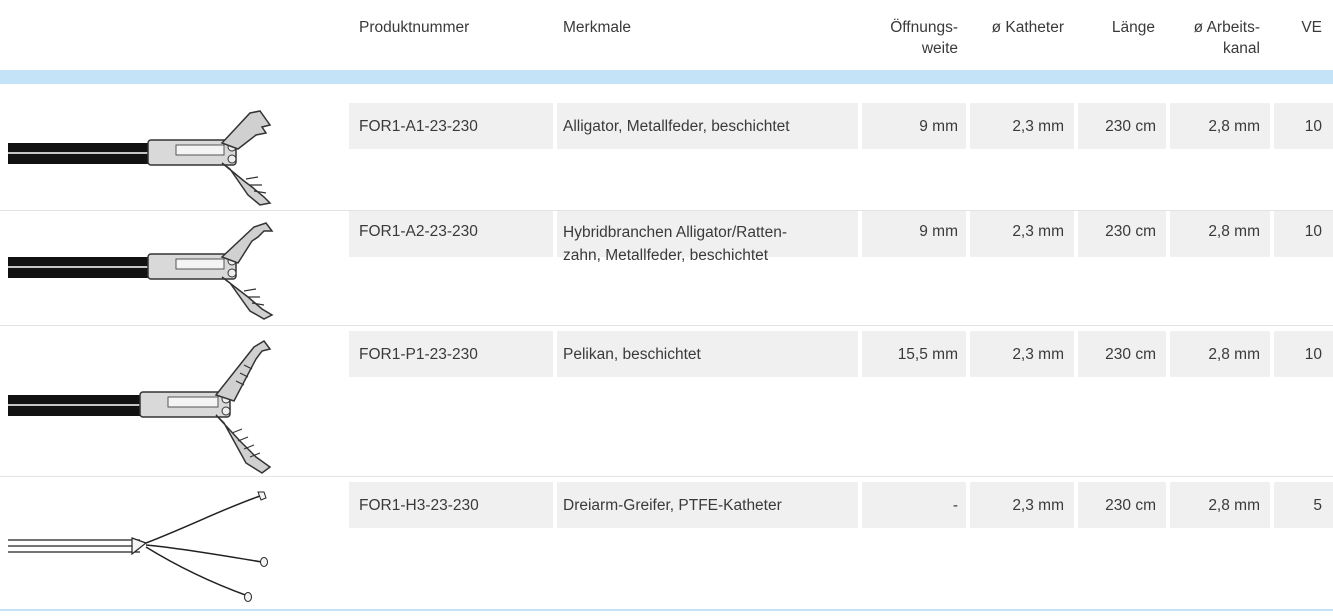 The width and height of the screenshot is (1333, 616). Describe the element at coordinates (1311, 27) in the screenshot. I see `col-header-ve: VE` at that location.